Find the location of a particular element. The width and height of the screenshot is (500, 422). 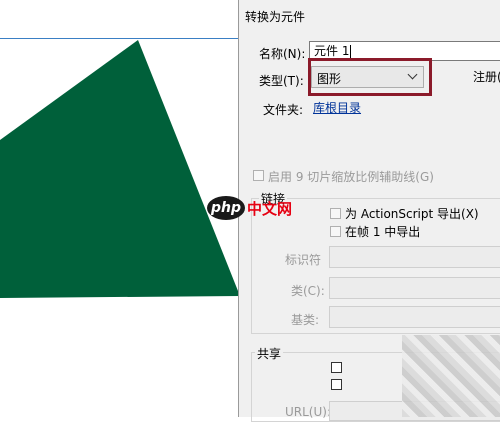

text-caret is located at coordinates (351, 51).